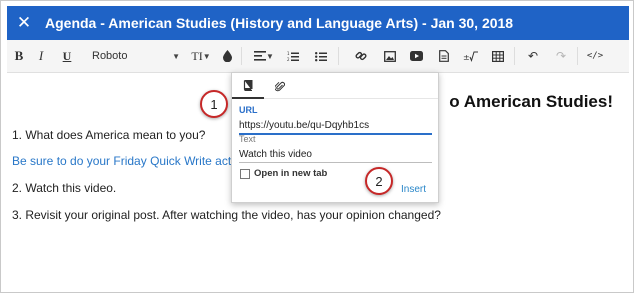  What do you see at coordinates (197, 55) in the screenshot?
I see `text-size-glyph: TI` at bounding box center [197, 55].